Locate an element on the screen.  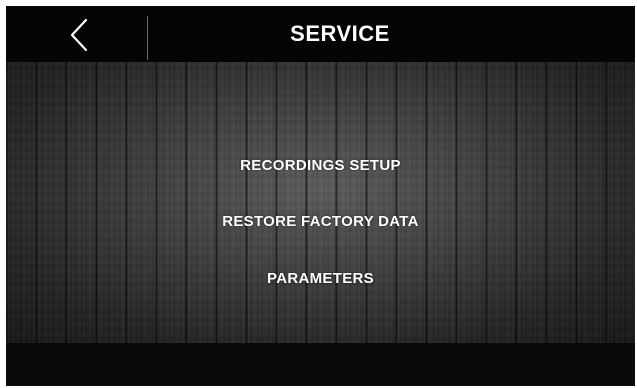
menu-item-parameters: PARAMETERS is located at coordinates (320, 279).